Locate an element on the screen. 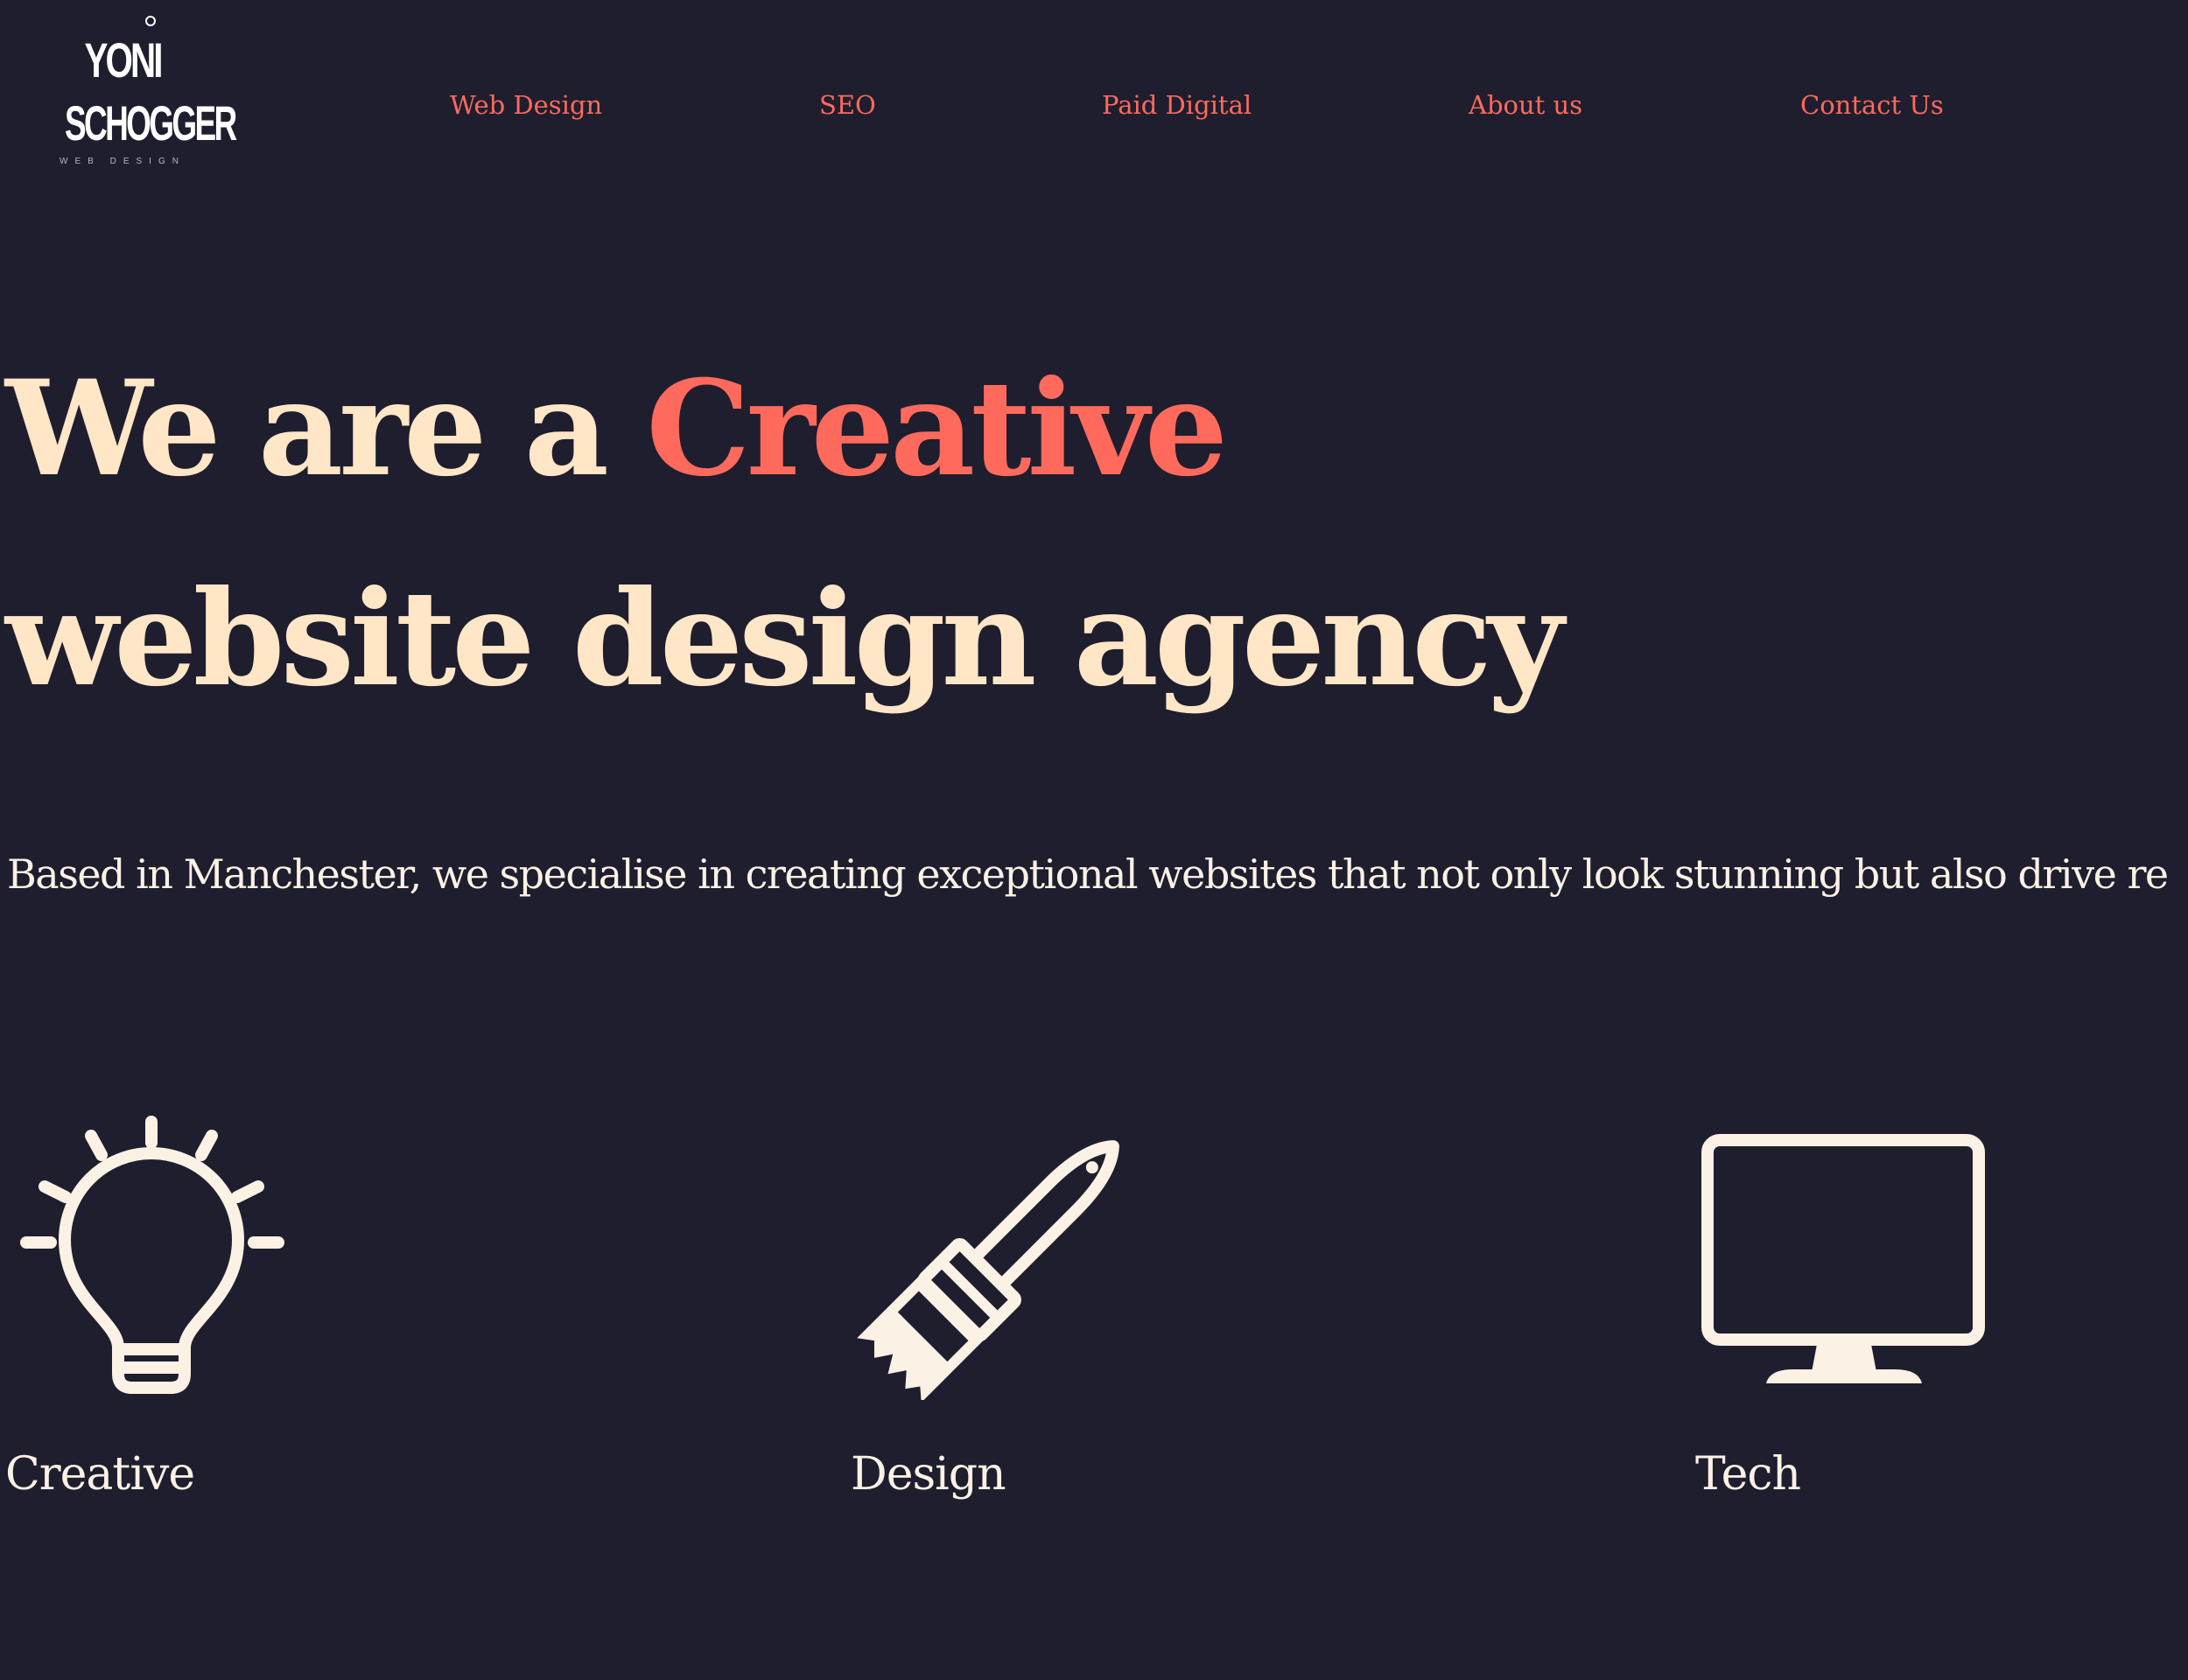  nav-paid-digital: Paid Digital is located at coordinates (1177, 105).